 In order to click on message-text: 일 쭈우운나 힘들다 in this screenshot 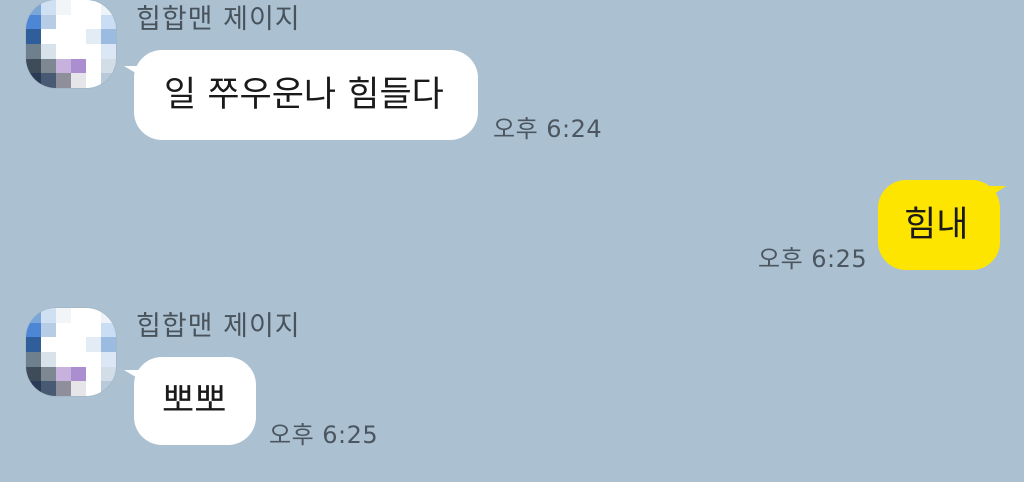, I will do `click(304, 94)`.